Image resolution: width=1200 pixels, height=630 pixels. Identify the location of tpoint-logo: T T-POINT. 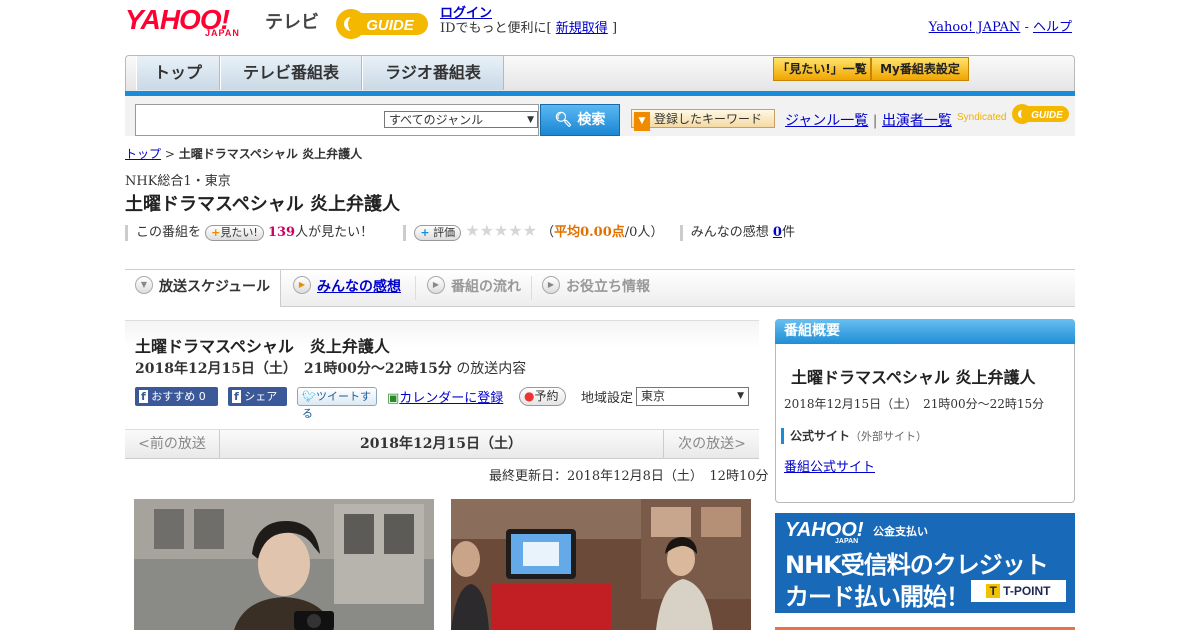
(1018, 591).